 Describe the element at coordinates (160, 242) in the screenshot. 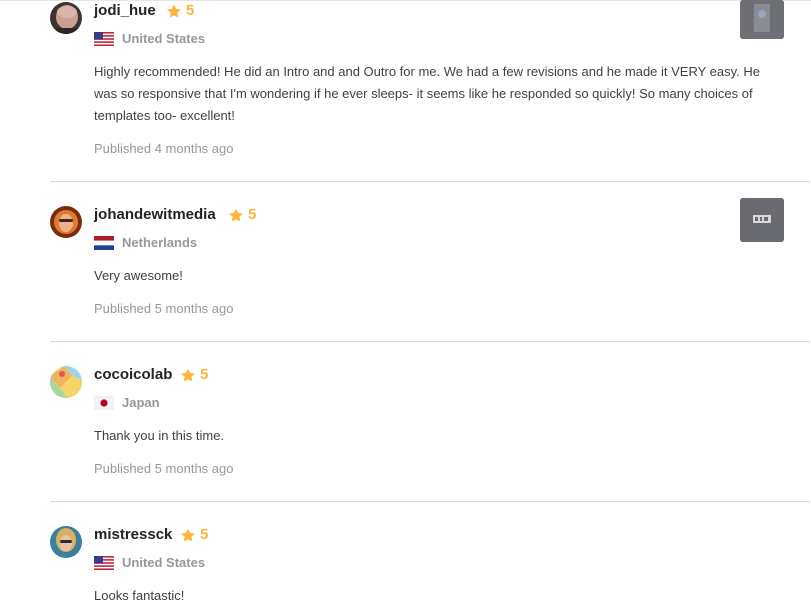

I see `country-name: Netherlands` at that location.